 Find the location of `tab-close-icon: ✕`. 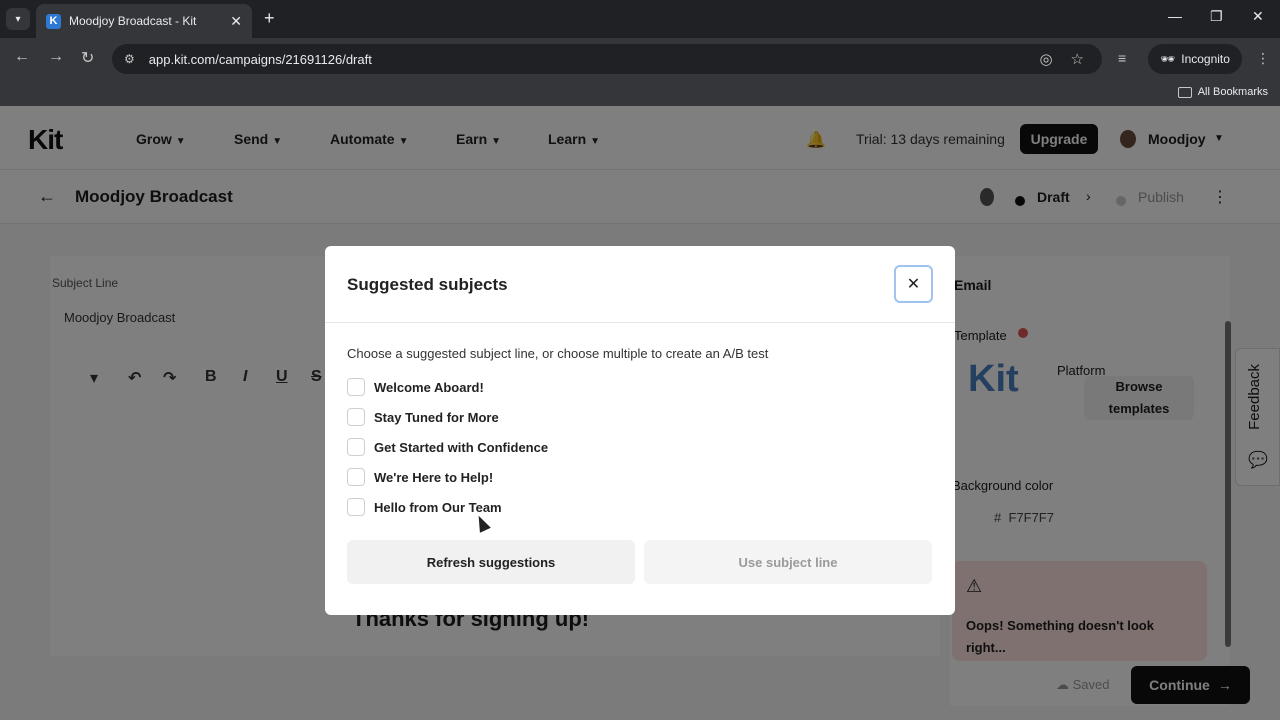

tab-close-icon: ✕ is located at coordinates (236, 21).